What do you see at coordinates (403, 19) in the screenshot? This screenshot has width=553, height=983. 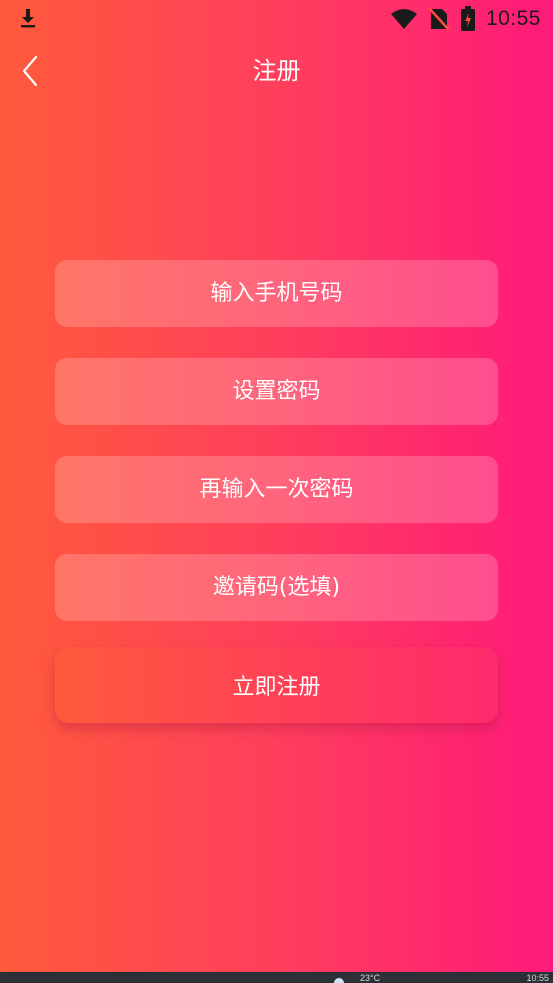 I see `wifi-icon` at bounding box center [403, 19].